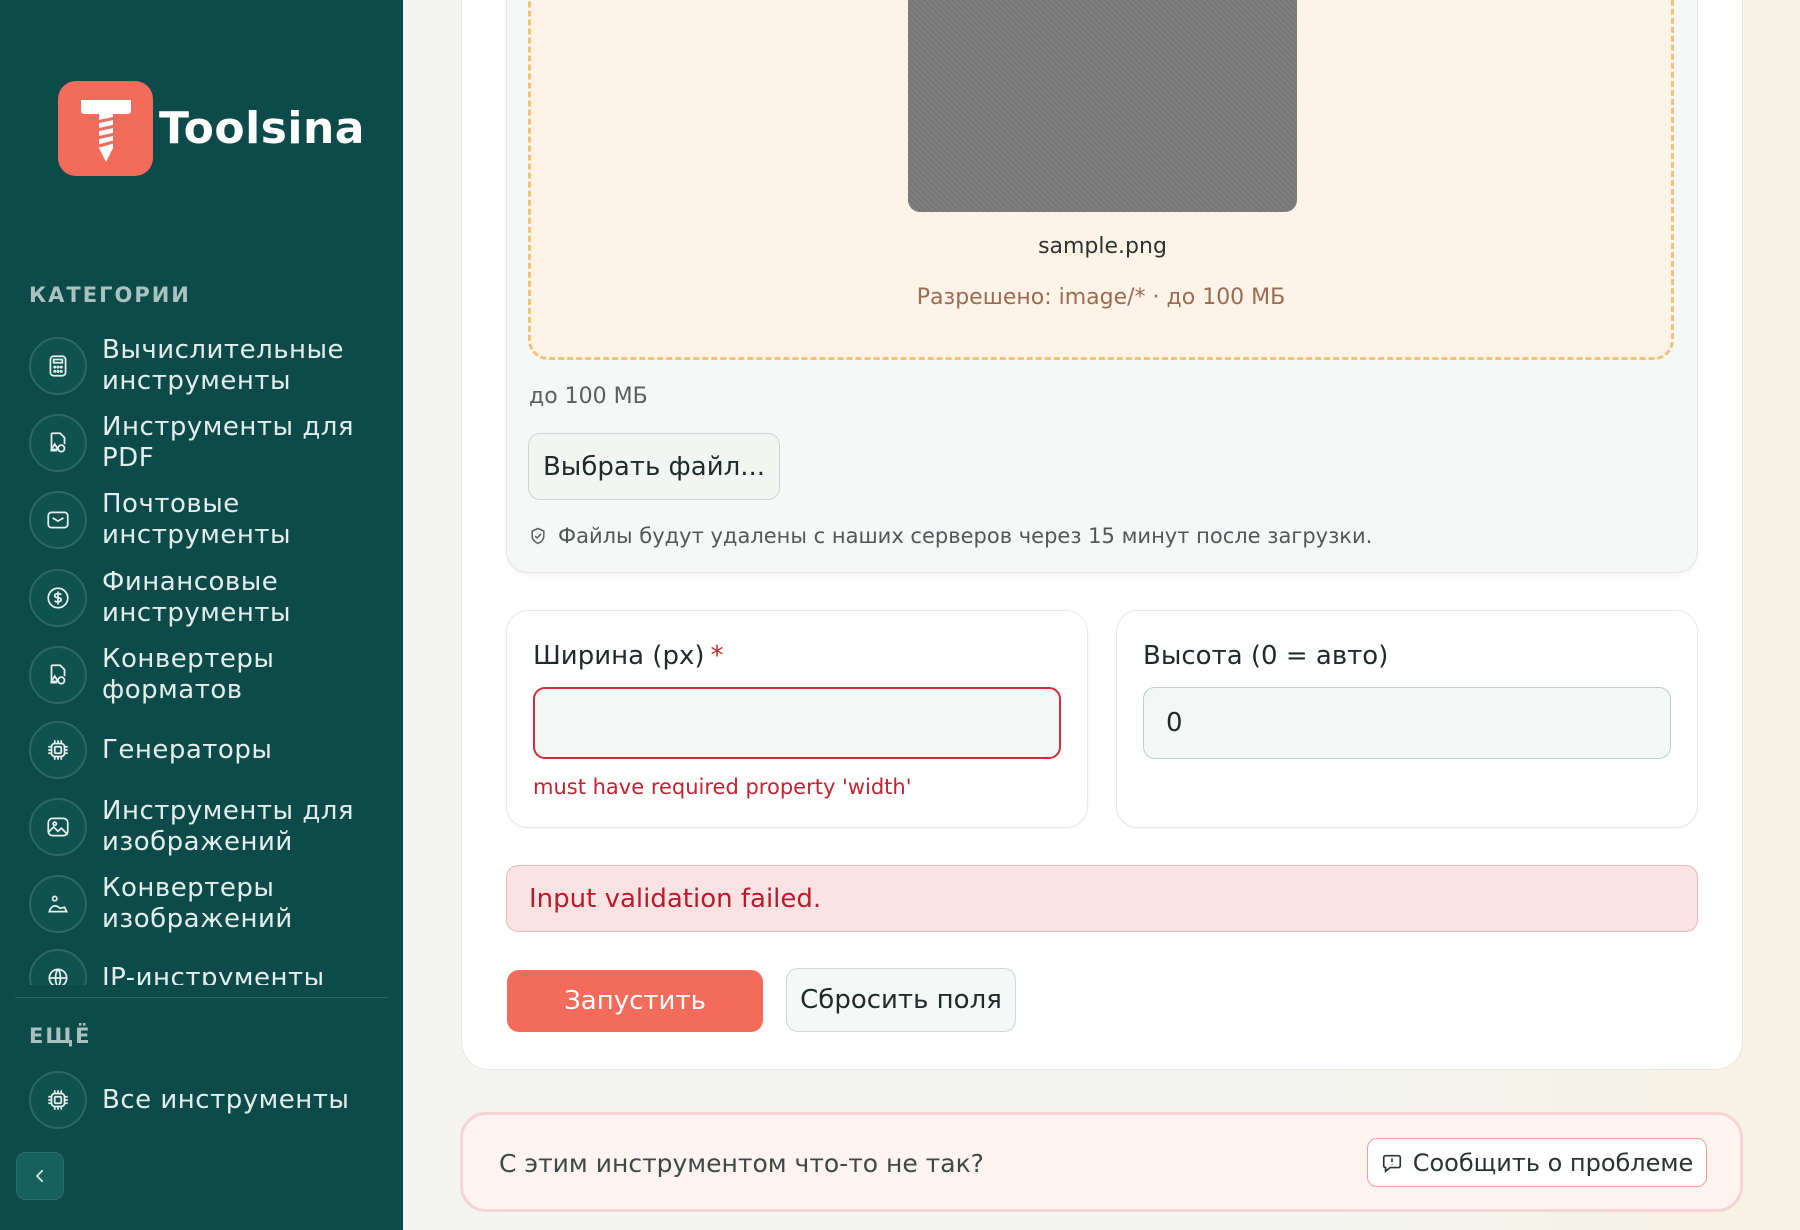 The width and height of the screenshot is (1800, 1230). Describe the element at coordinates (1102, 898) in the screenshot. I see `validation-alert: Input validation failed.` at that location.